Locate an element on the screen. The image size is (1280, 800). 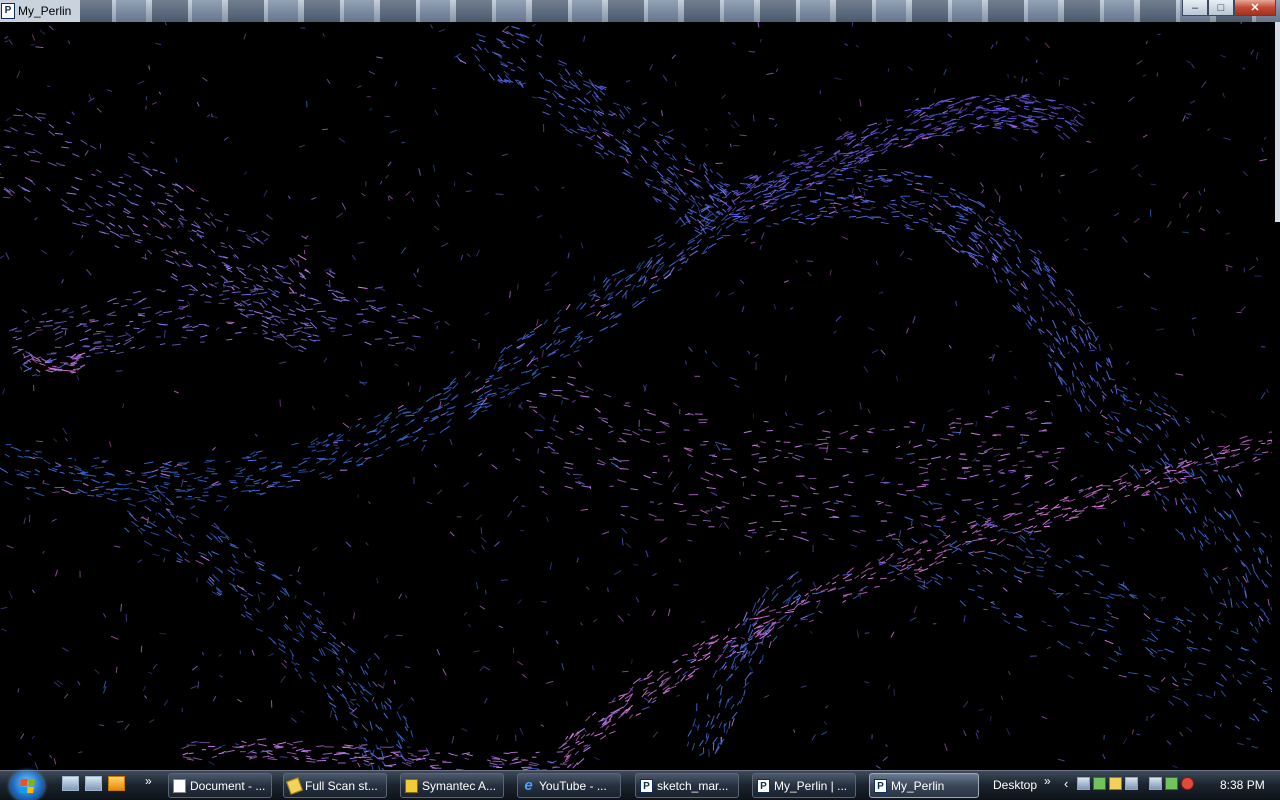
device-icon is located at coordinates (1132, 783).